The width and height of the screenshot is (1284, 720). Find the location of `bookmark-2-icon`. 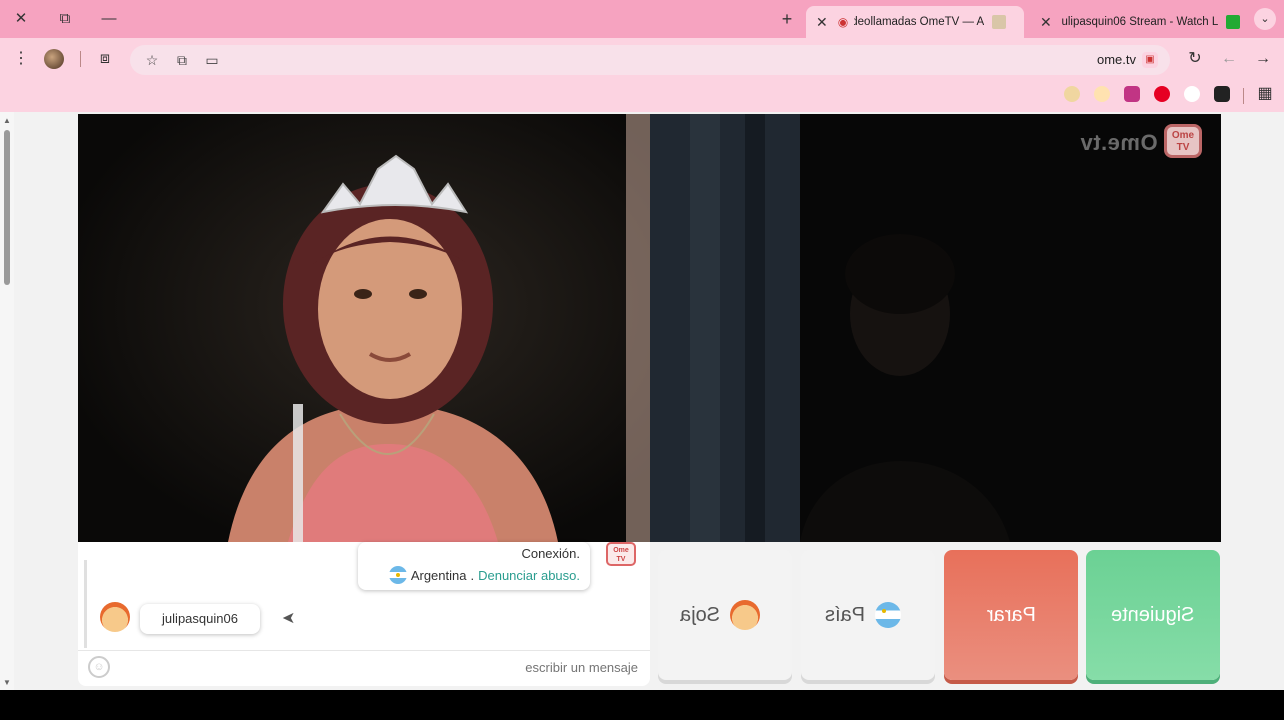

bookmark-2-icon is located at coordinates (1102, 94).